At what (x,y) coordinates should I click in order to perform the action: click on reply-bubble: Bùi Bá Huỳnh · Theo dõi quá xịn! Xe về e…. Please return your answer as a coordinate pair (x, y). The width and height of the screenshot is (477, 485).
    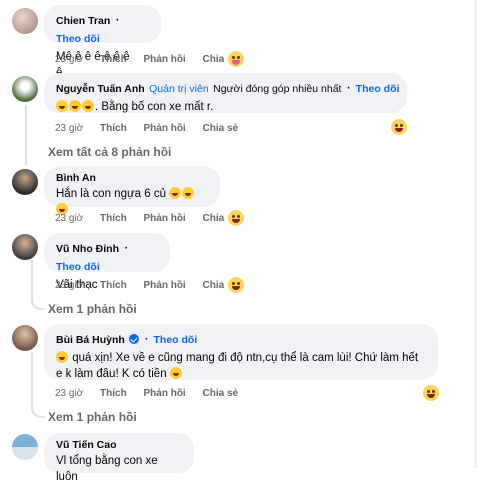
    Looking at the image, I should click on (241, 352).